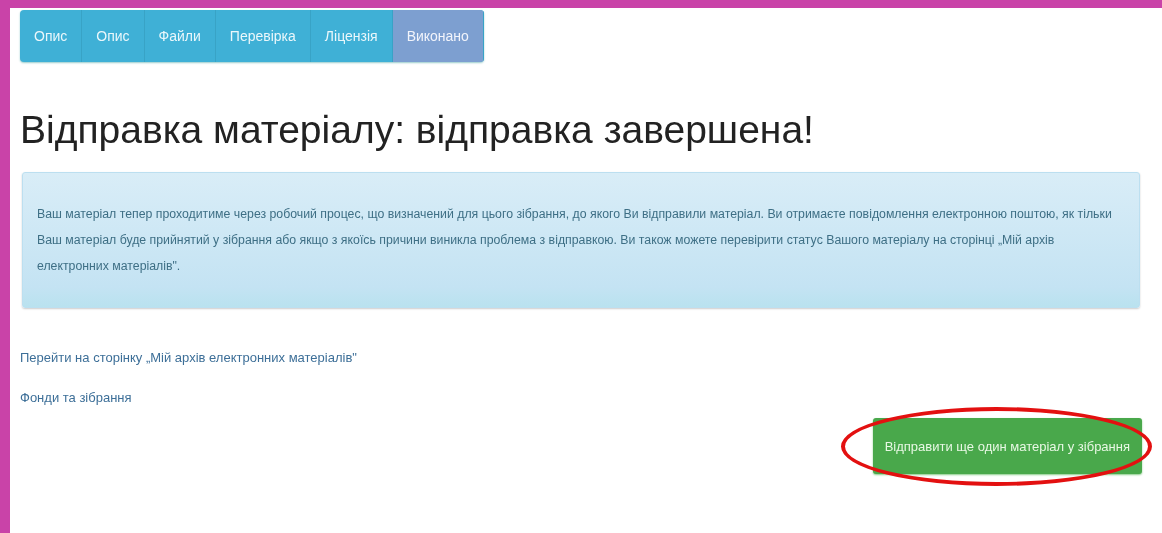  Describe the element at coordinates (180, 36) in the screenshot. I see `step-tab: Файли` at that location.